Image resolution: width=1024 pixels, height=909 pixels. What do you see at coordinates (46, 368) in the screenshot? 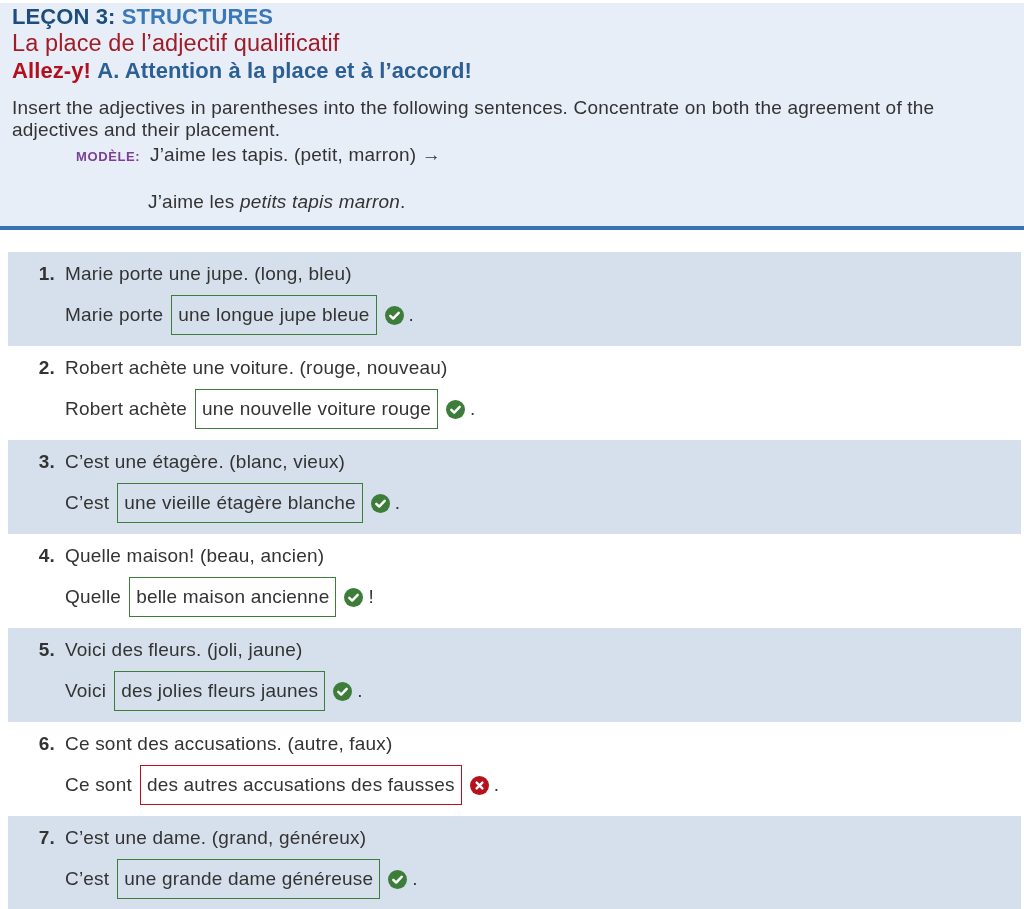
I see `item-number: 2.` at bounding box center [46, 368].